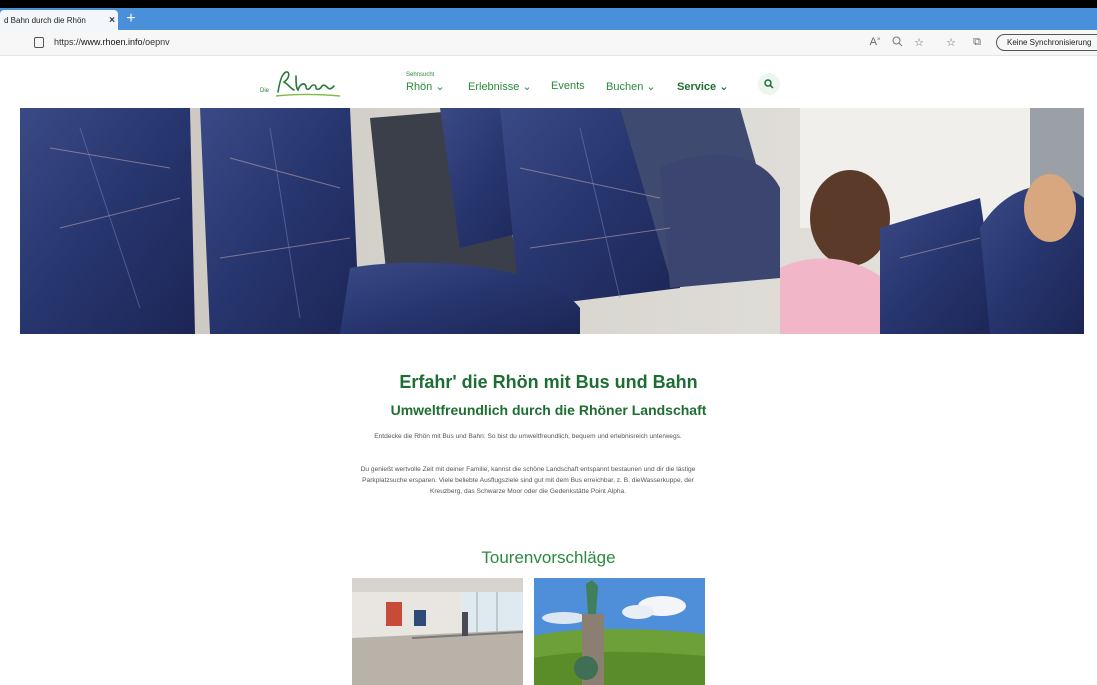 The width and height of the screenshot is (1097, 685). Describe the element at coordinates (156, 42) in the screenshot. I see `url-path: /oepnv` at that location.